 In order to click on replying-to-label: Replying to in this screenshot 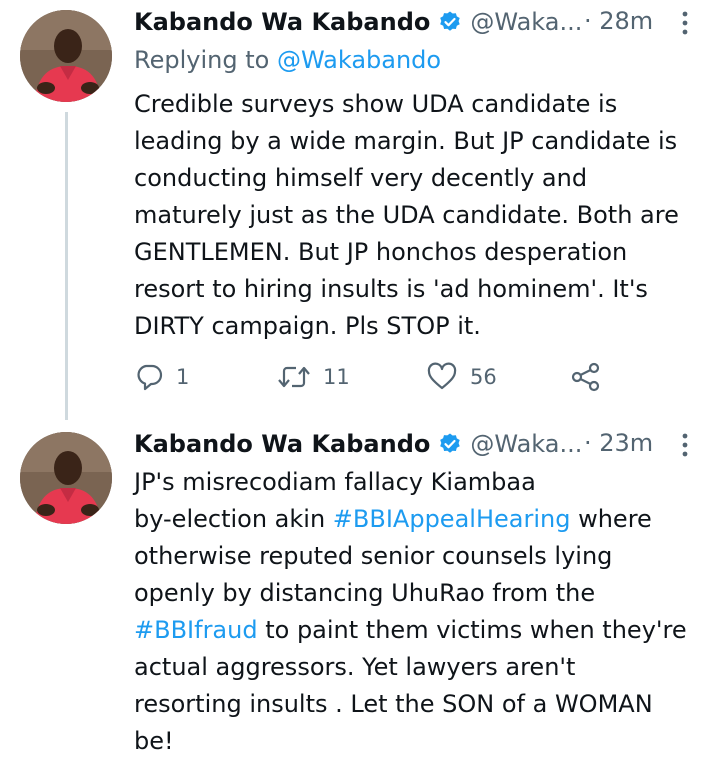, I will do `click(205, 60)`.